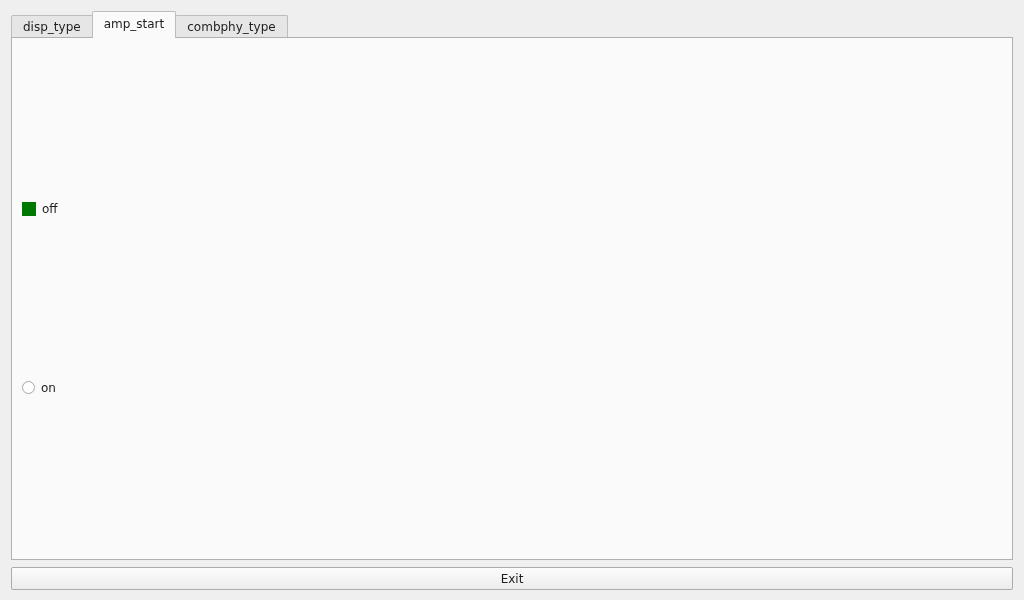  Describe the element at coordinates (231, 26) in the screenshot. I see `tab: combphy_type` at that location.